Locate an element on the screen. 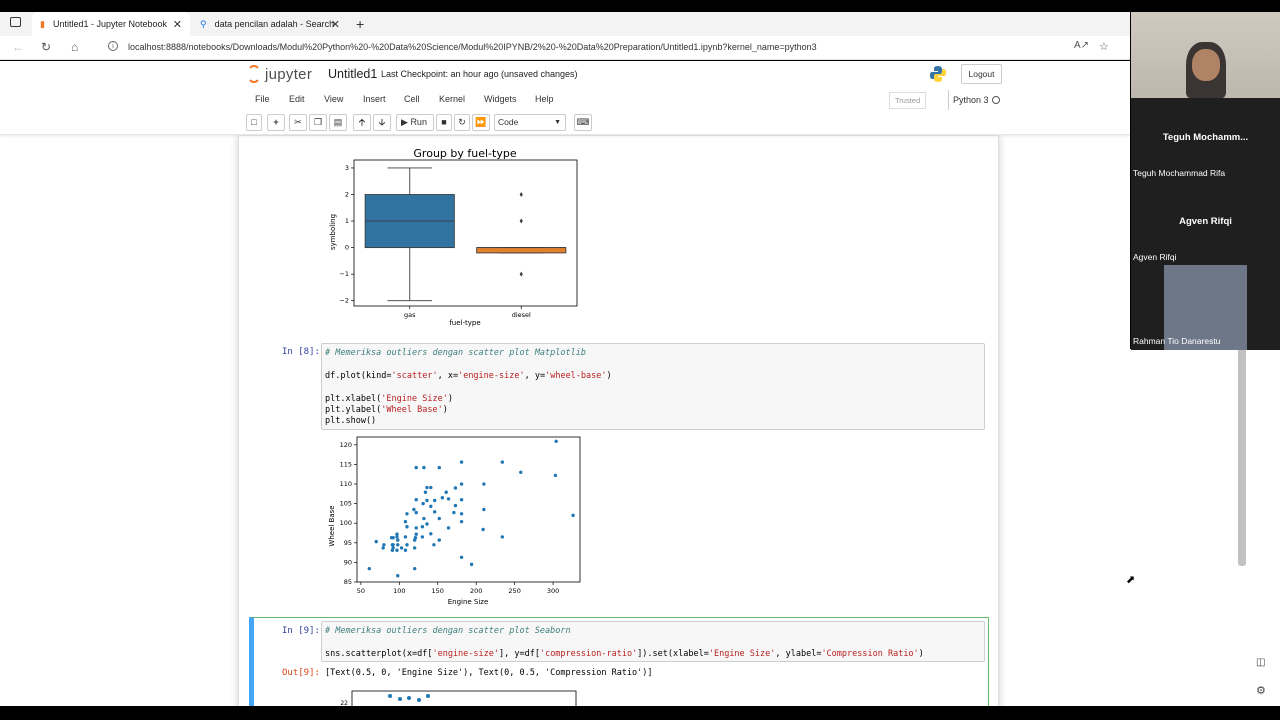  unsaved-status: (unsaved changes) is located at coordinates (539, 74).